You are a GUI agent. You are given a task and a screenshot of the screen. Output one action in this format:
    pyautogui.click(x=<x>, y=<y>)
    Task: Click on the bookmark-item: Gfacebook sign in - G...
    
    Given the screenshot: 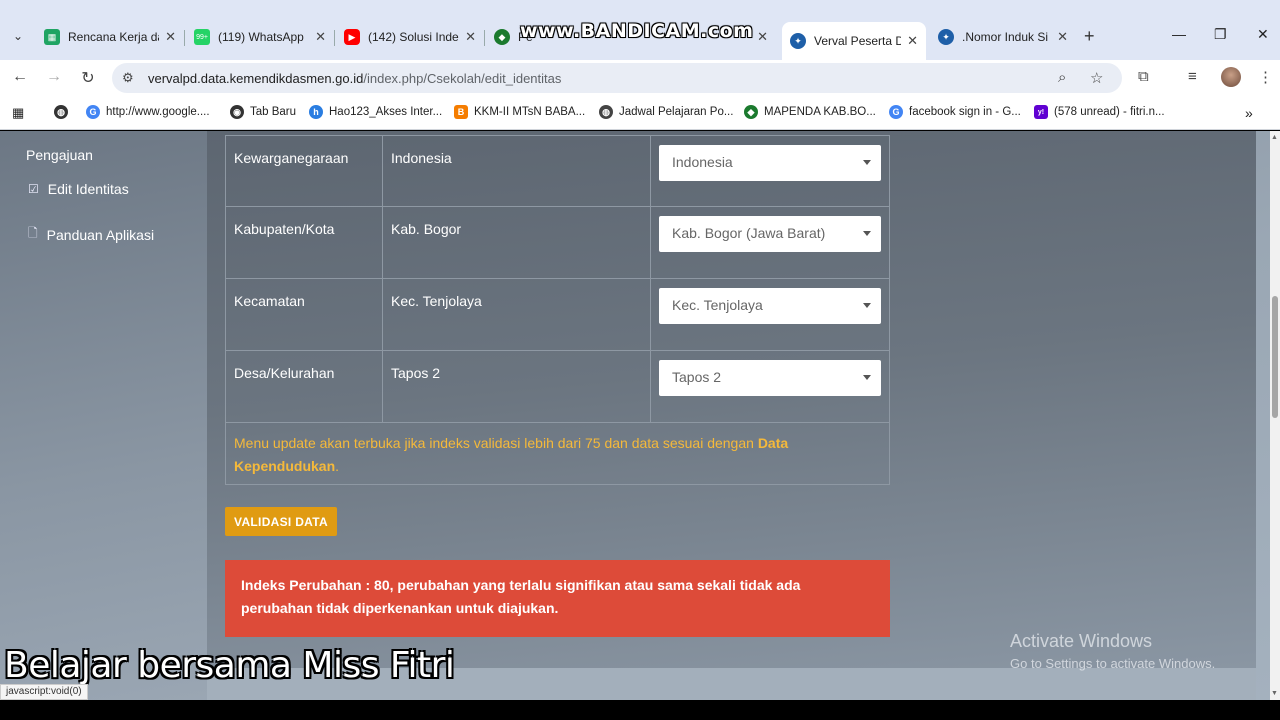 What is the action you would take?
    pyautogui.click(x=955, y=112)
    